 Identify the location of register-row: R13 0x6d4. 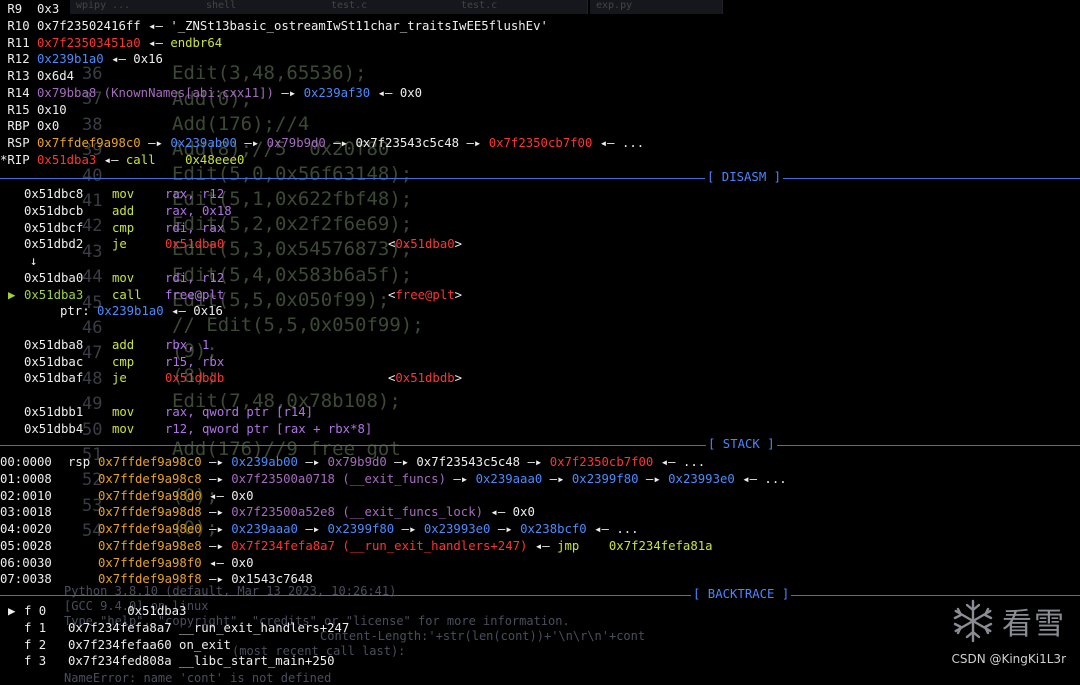
(37, 76).